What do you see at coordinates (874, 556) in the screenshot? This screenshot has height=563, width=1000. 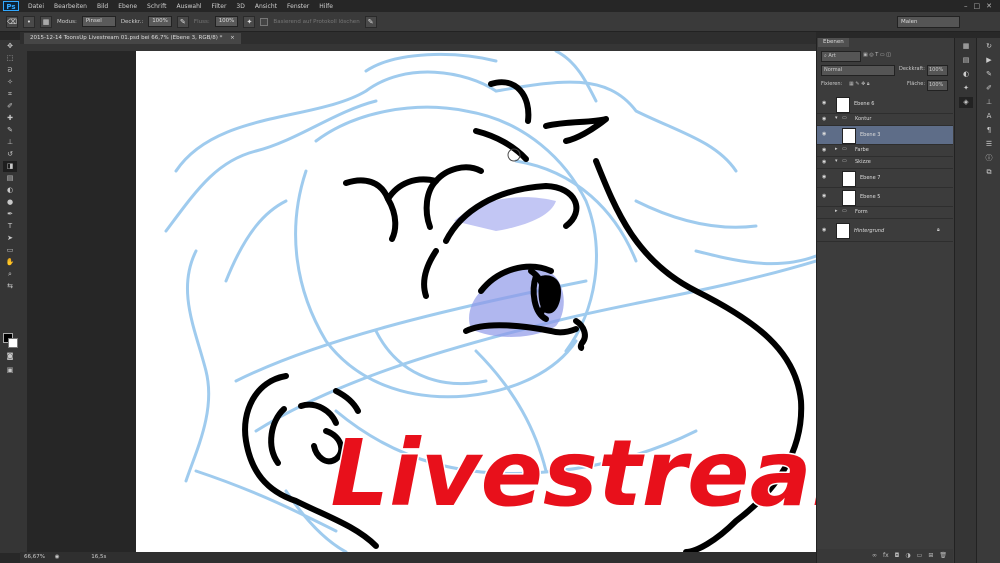 I see `link-icon: ∞` at bounding box center [874, 556].